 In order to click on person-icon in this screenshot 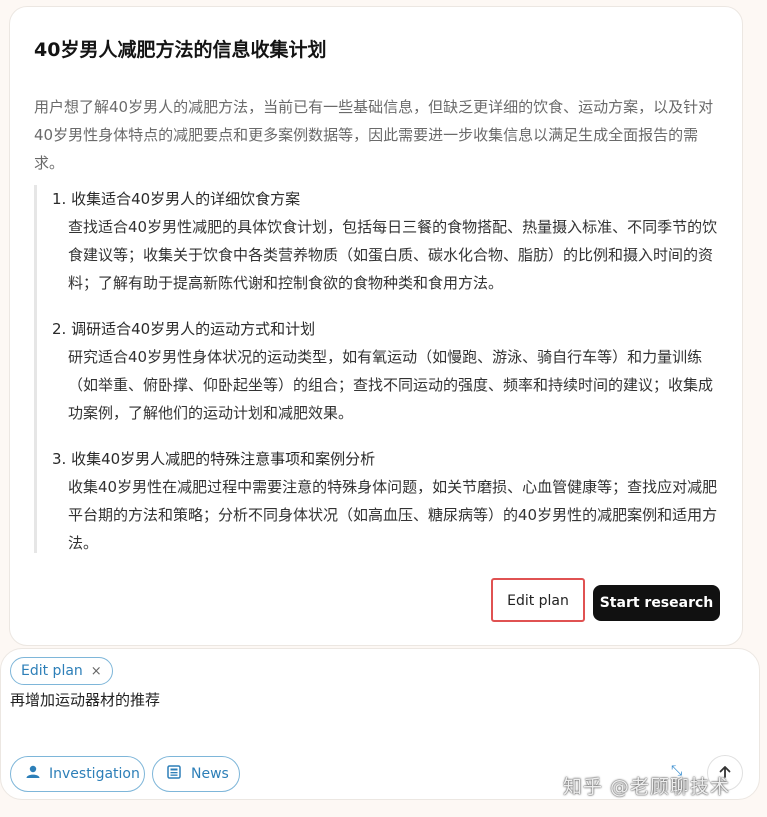, I will do `click(33, 774)`.